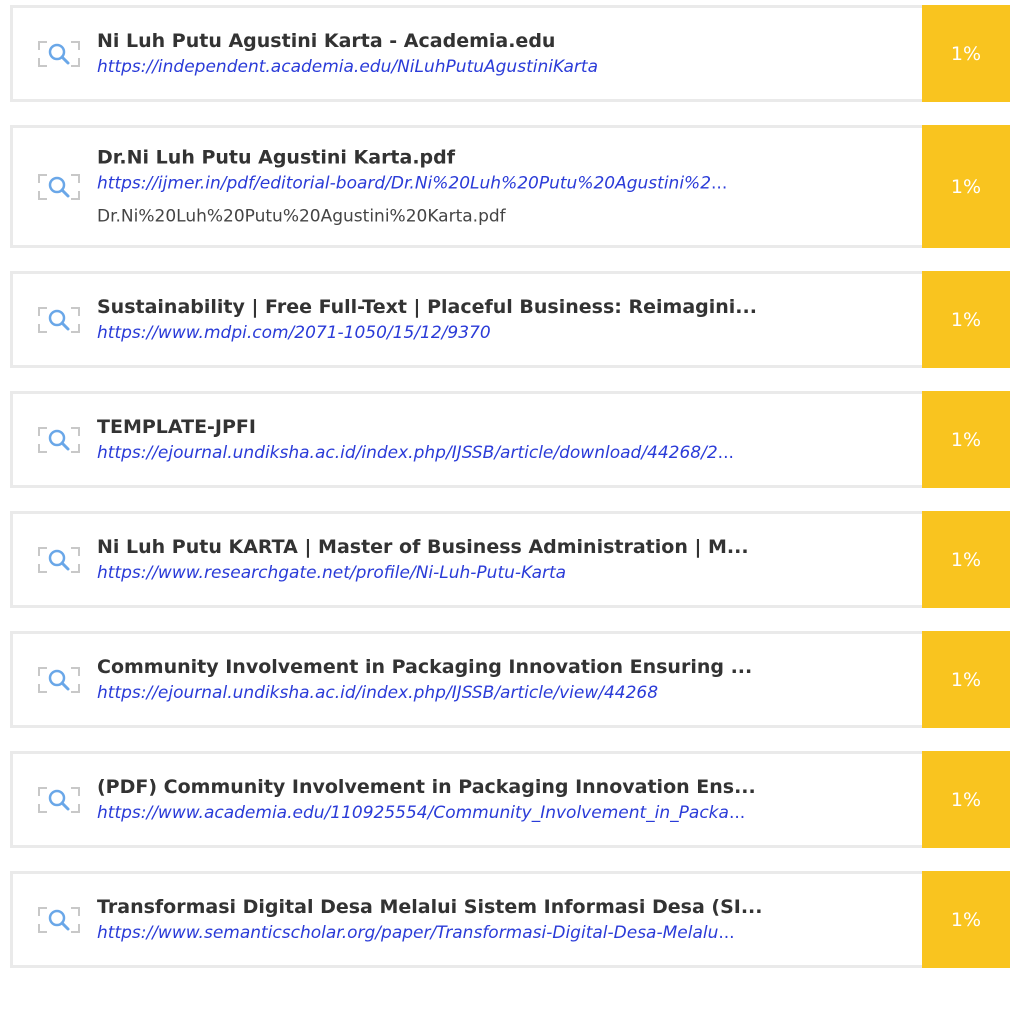 The height and width of the screenshot is (1015, 1018). What do you see at coordinates (276, 157) in the screenshot?
I see `source-title: Dr.Ni Luh Putu Agustini Karta.pdf` at bounding box center [276, 157].